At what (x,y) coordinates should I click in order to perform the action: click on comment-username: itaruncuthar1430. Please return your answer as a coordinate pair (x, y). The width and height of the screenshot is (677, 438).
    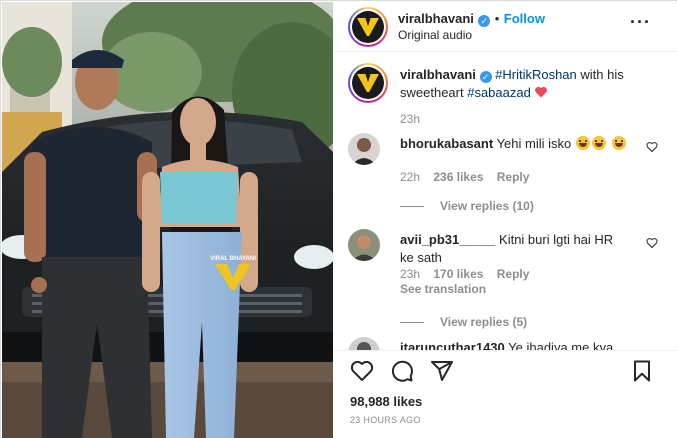
    Looking at the image, I should click on (452, 345).